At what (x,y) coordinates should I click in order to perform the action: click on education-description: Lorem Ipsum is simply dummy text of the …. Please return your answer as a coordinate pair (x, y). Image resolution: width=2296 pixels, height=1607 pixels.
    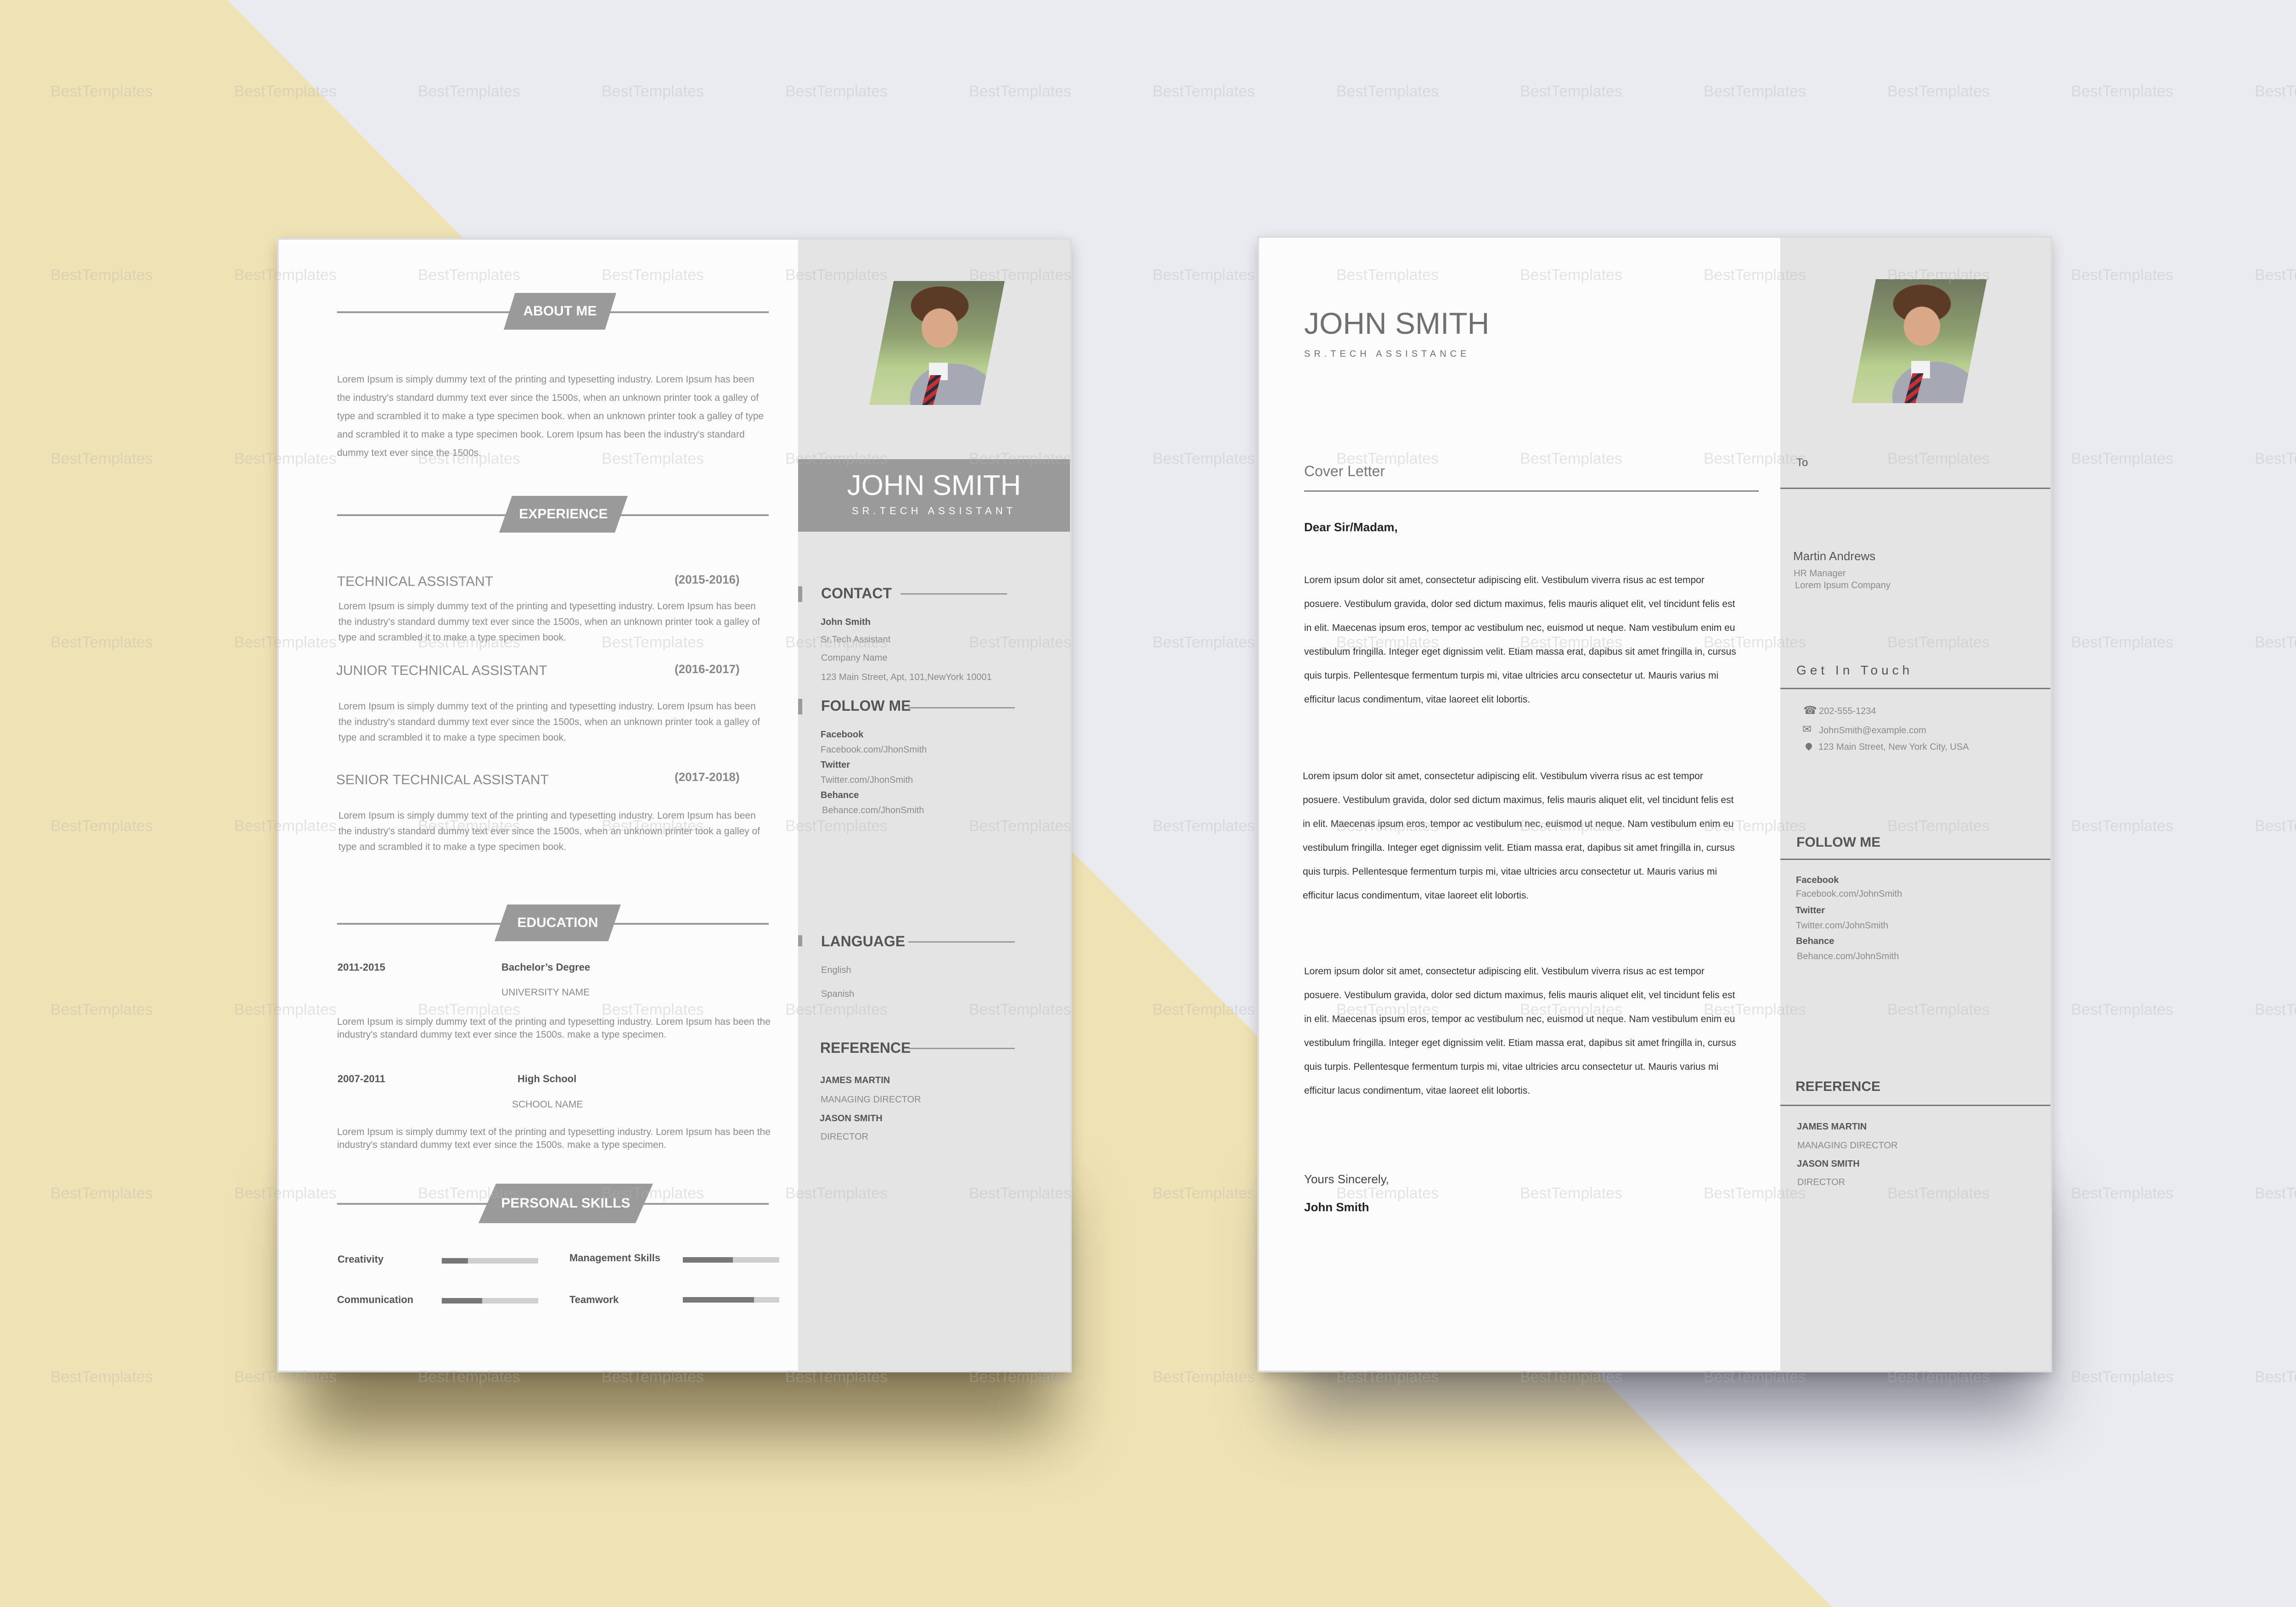
    Looking at the image, I should click on (554, 1028).